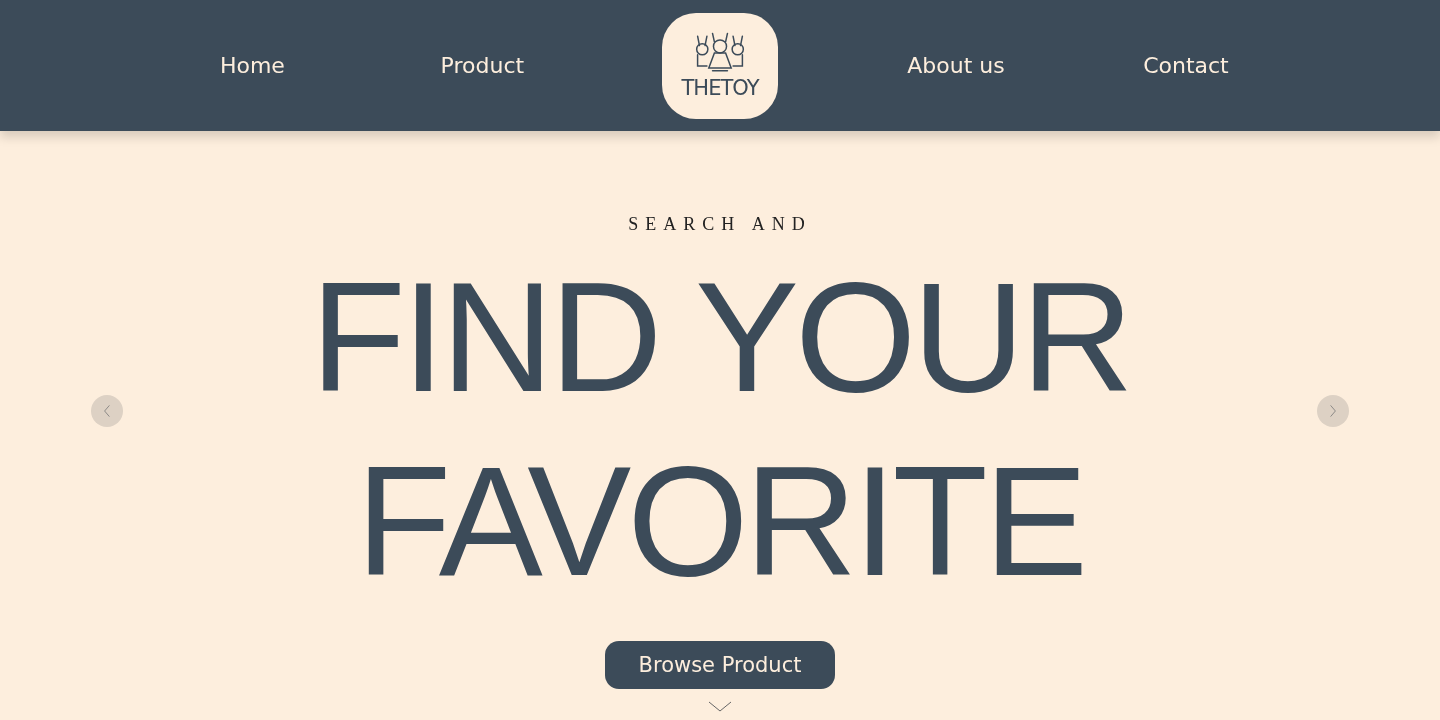  I want to click on nav-link: About us, so click(956, 65).